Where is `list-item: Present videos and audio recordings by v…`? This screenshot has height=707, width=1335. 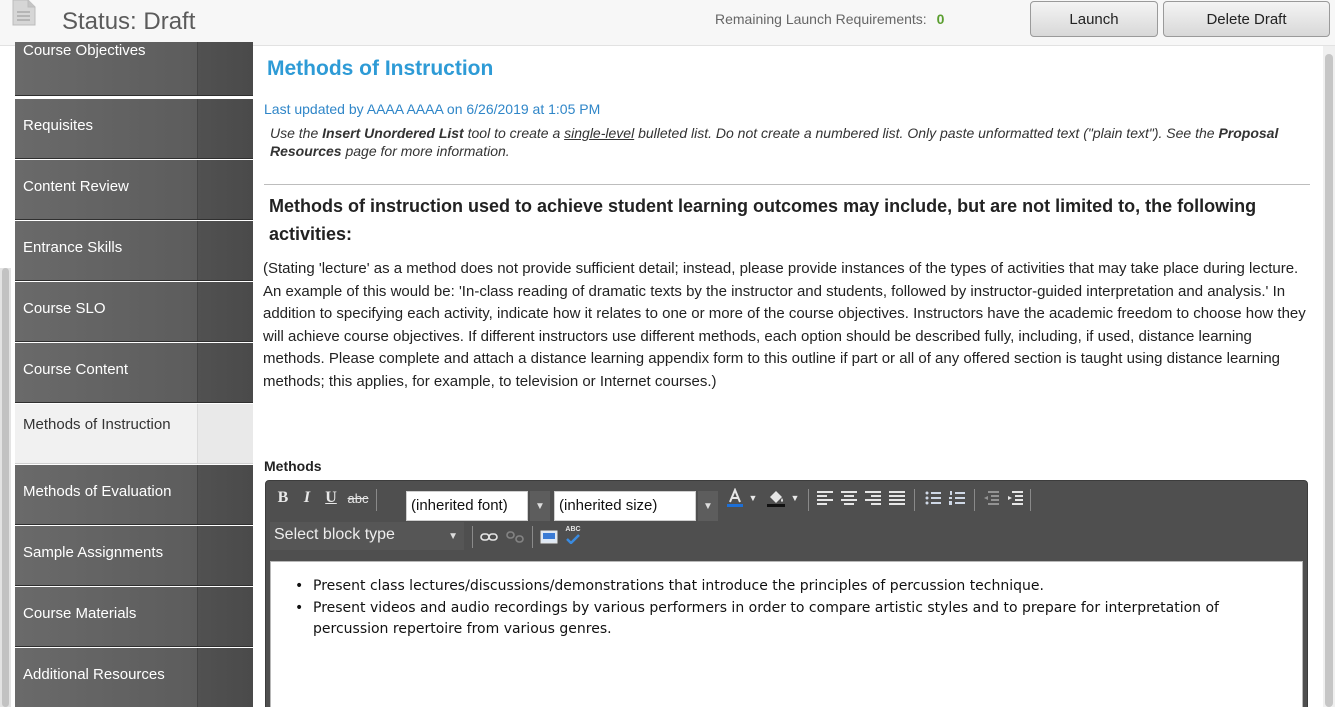
list-item: Present videos and audio recordings by v… is located at coordinates (787, 619).